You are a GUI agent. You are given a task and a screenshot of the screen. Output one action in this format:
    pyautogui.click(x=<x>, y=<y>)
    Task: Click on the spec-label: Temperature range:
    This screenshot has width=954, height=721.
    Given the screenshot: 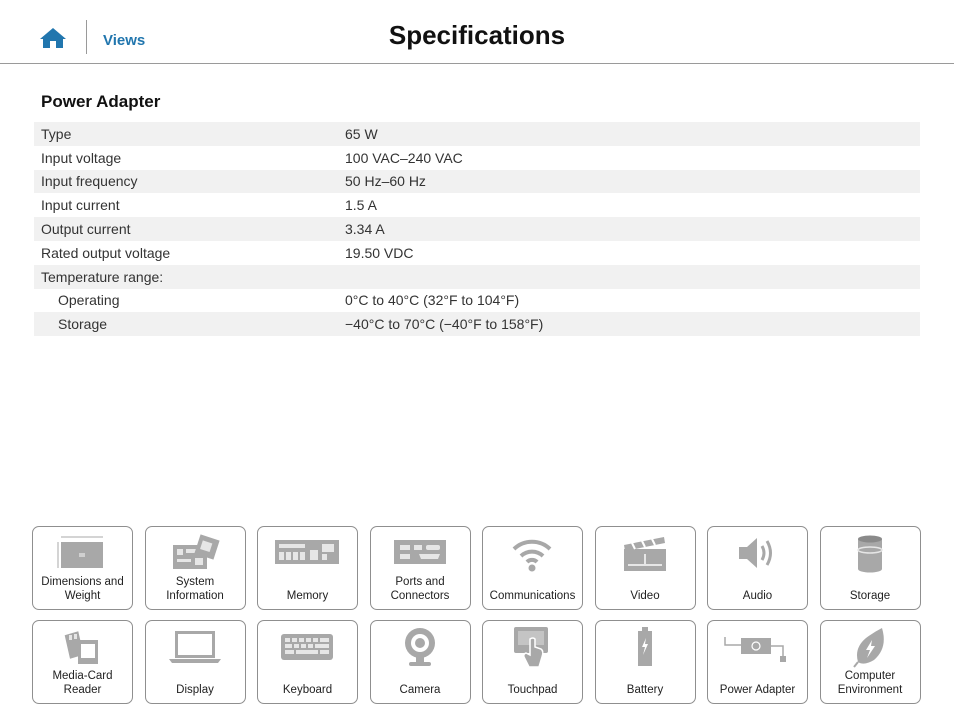 What is the action you would take?
    pyautogui.click(x=102, y=276)
    